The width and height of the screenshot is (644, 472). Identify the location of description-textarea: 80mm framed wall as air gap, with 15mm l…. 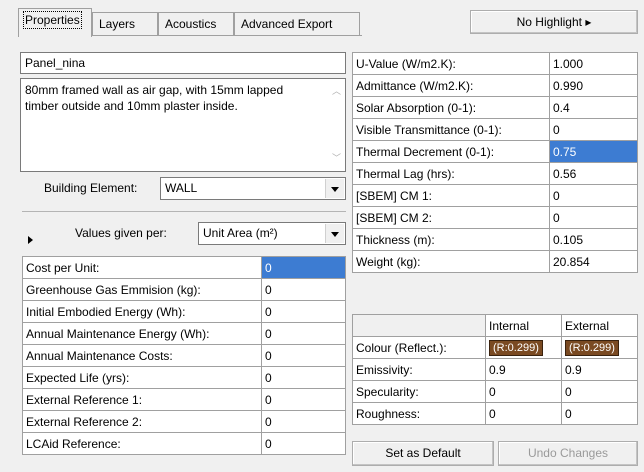
(183, 125).